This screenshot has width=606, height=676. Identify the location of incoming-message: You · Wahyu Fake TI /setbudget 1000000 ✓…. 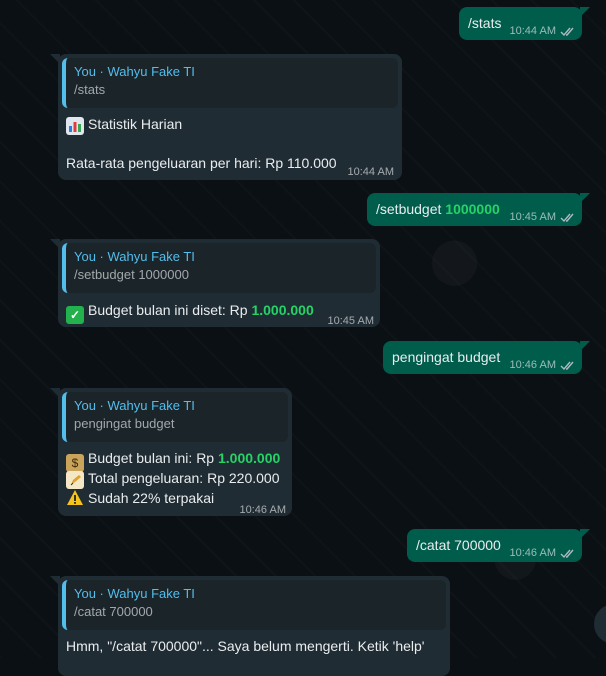
(215, 283).